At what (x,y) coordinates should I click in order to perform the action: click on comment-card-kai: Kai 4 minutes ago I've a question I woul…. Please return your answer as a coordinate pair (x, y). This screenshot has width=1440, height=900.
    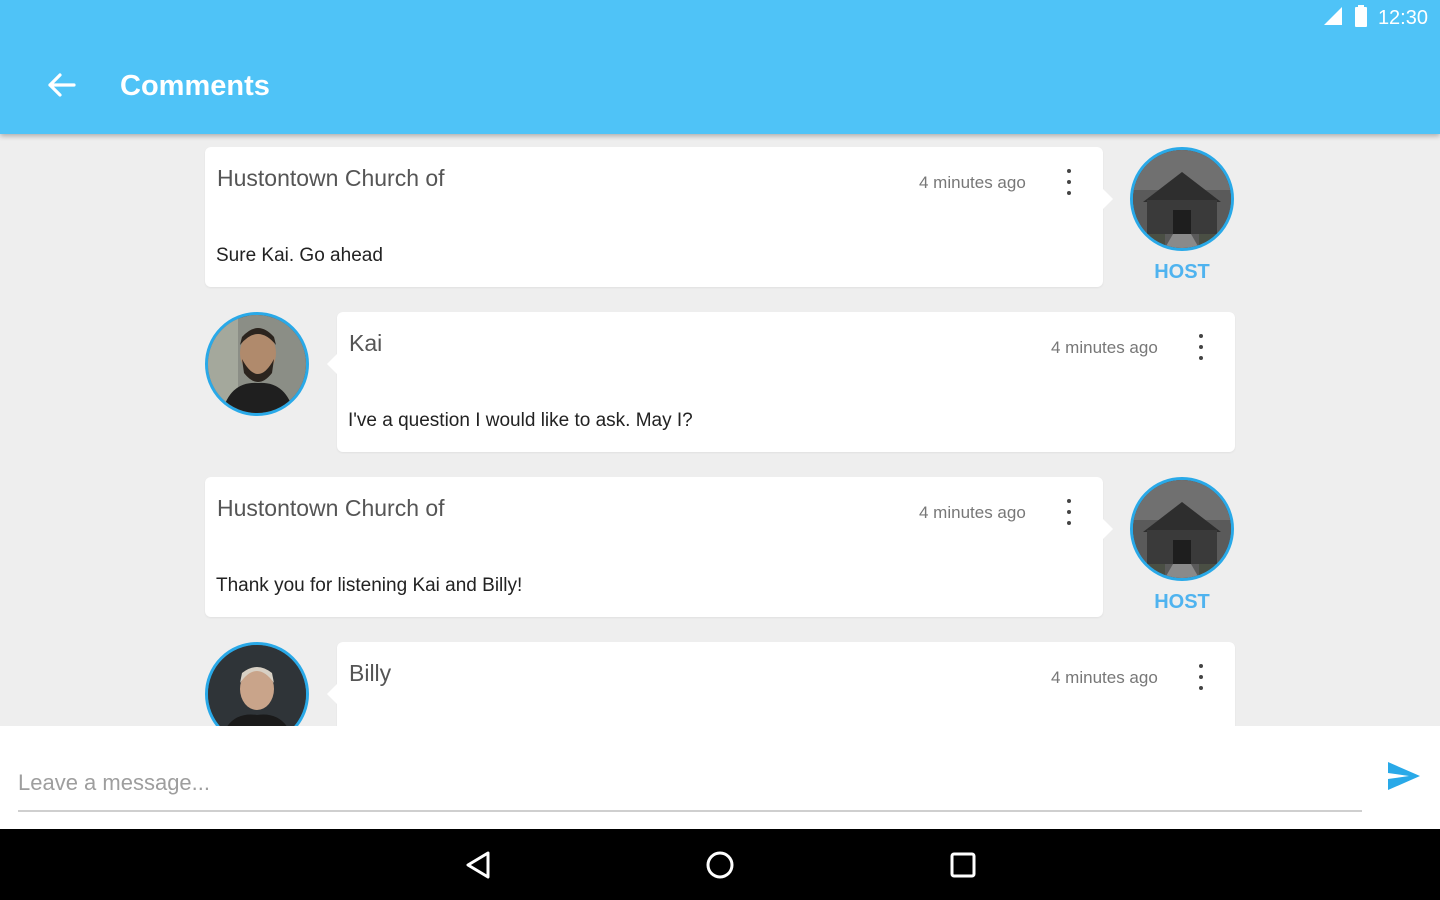
    Looking at the image, I should click on (781, 382).